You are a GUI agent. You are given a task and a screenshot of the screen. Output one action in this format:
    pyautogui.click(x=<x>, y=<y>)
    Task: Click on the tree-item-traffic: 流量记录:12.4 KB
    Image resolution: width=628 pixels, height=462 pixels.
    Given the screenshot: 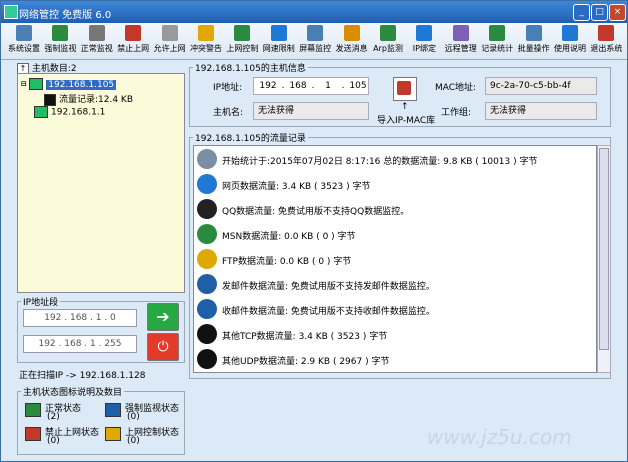 What is the action you would take?
    pyautogui.click(x=88, y=99)
    